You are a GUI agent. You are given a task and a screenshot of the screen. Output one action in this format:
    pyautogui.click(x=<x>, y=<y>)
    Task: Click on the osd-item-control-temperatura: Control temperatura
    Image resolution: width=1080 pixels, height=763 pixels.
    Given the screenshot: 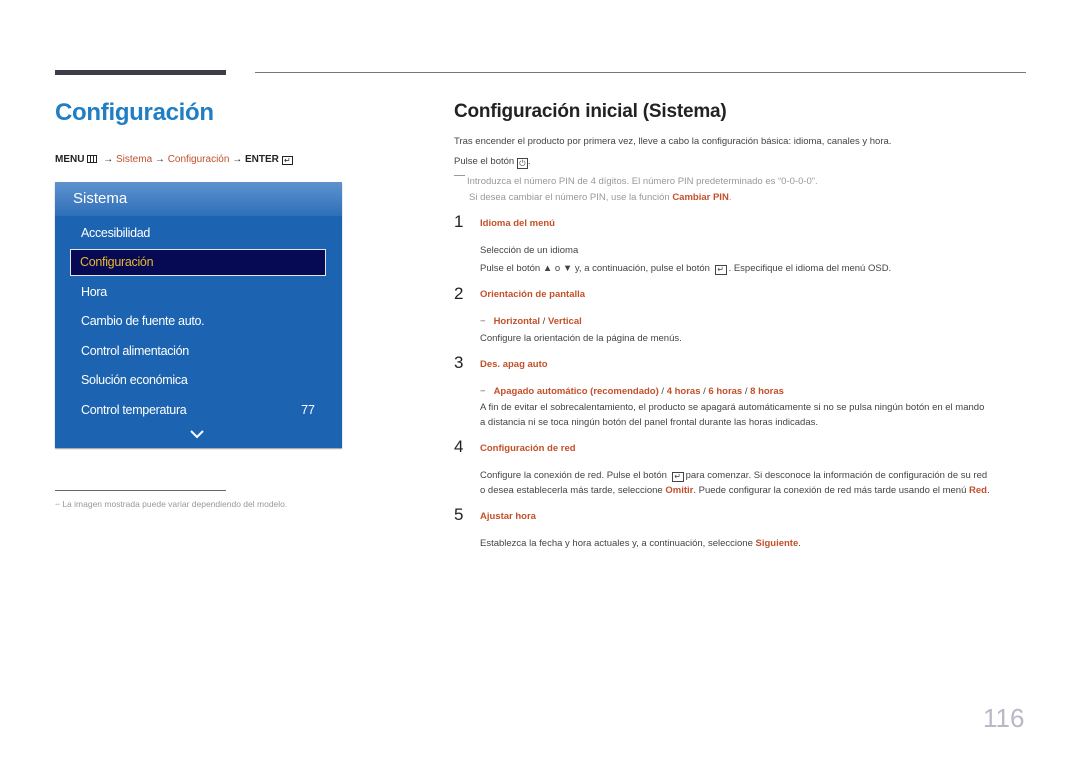 What is the action you would take?
    pyautogui.click(x=134, y=410)
    